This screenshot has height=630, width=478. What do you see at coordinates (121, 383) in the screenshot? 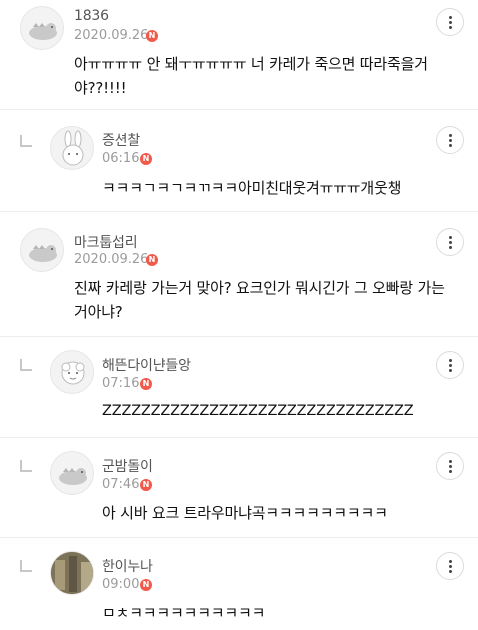
I see `comment-date: 07:16` at bounding box center [121, 383].